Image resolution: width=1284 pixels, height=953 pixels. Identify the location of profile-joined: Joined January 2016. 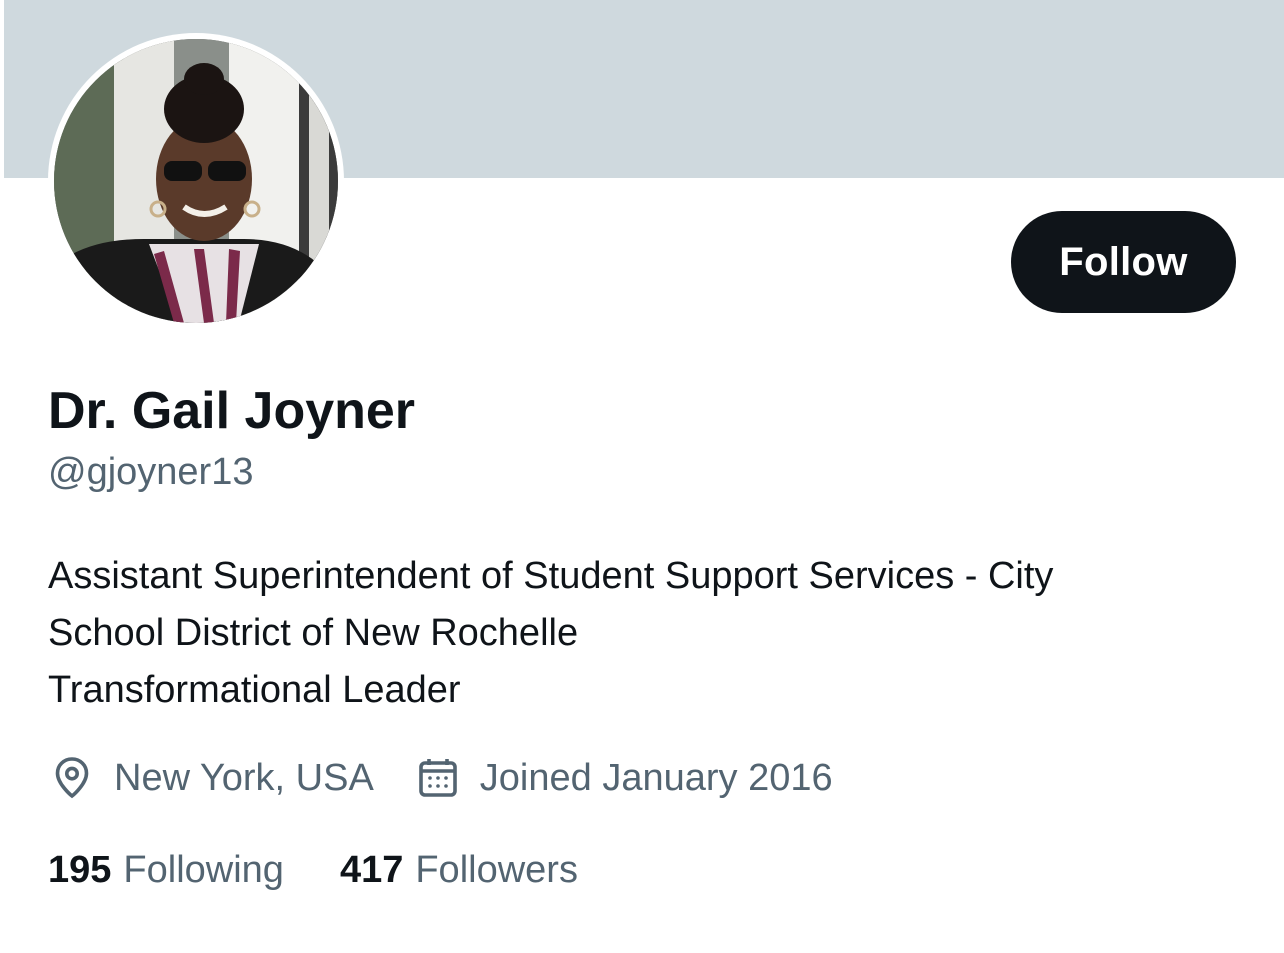
(623, 778).